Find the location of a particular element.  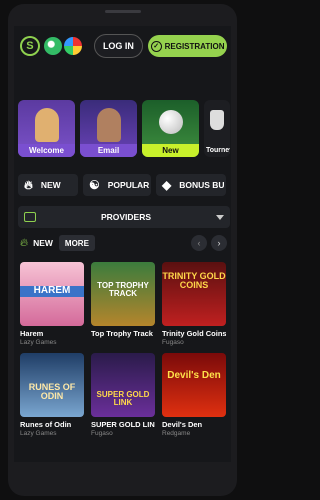

game-art-text: HAREM is located at coordinates (52, 291).